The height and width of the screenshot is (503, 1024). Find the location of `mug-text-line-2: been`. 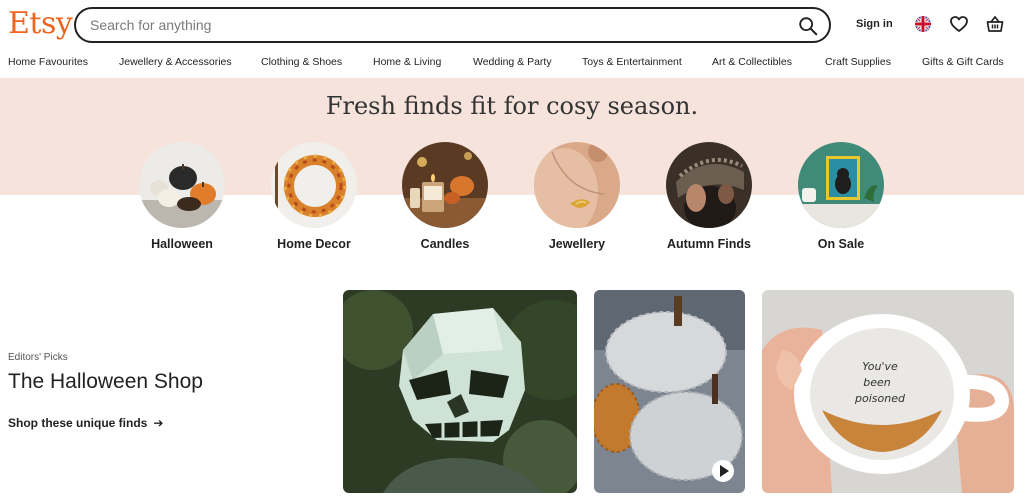

mug-text-line-2: been is located at coordinates (877, 382).